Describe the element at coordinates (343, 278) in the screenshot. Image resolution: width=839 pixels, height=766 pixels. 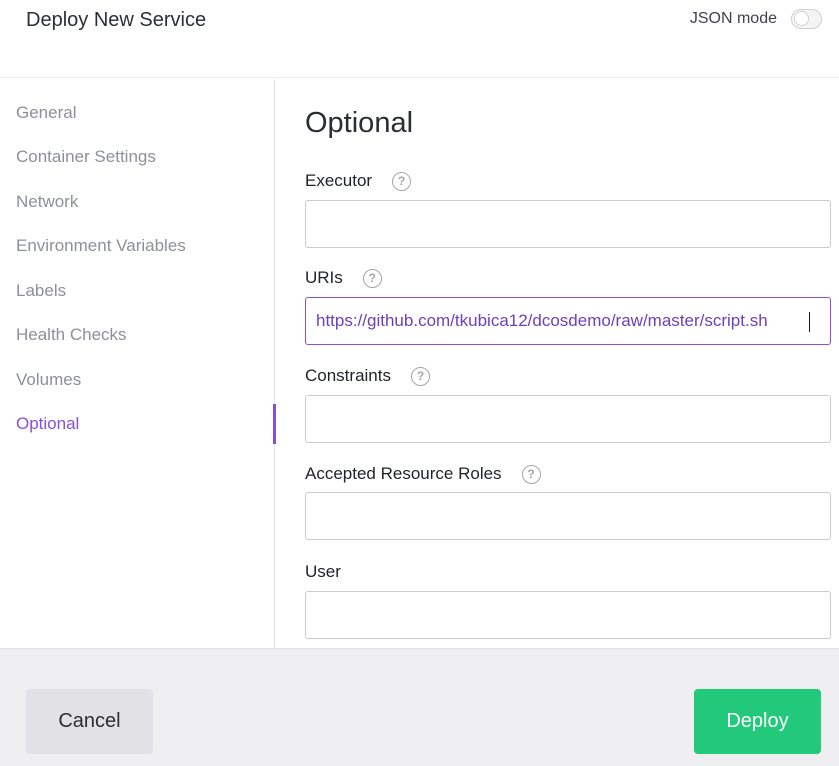
I see `uris-label: URIs ?` at that location.